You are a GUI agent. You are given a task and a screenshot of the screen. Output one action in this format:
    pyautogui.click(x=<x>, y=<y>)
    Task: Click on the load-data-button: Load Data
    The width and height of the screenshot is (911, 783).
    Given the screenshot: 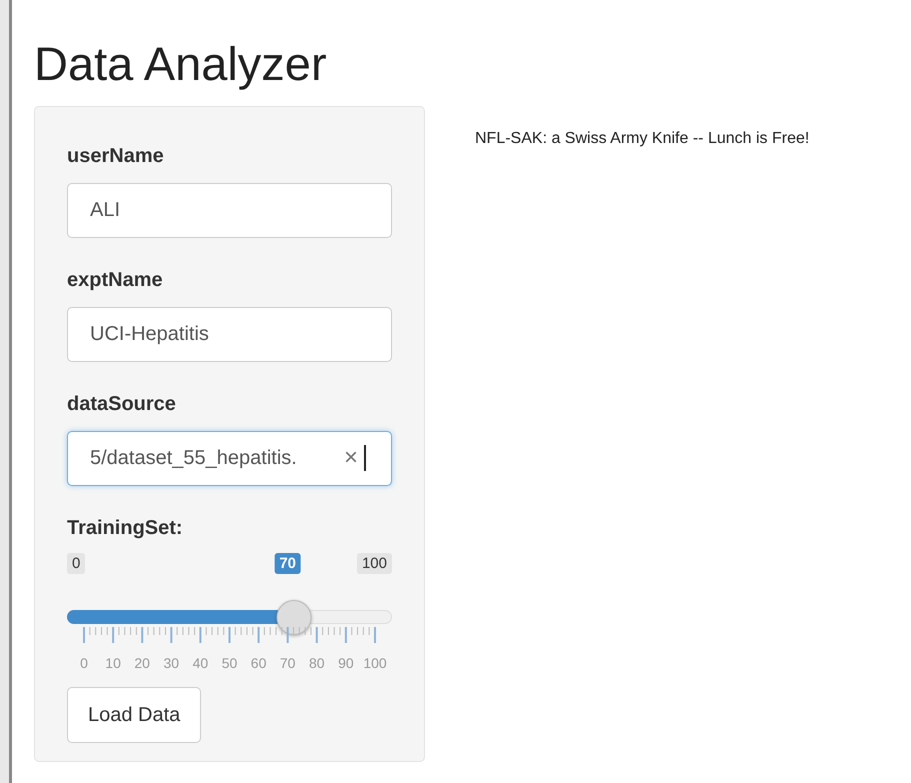 What is the action you would take?
    pyautogui.click(x=134, y=714)
    